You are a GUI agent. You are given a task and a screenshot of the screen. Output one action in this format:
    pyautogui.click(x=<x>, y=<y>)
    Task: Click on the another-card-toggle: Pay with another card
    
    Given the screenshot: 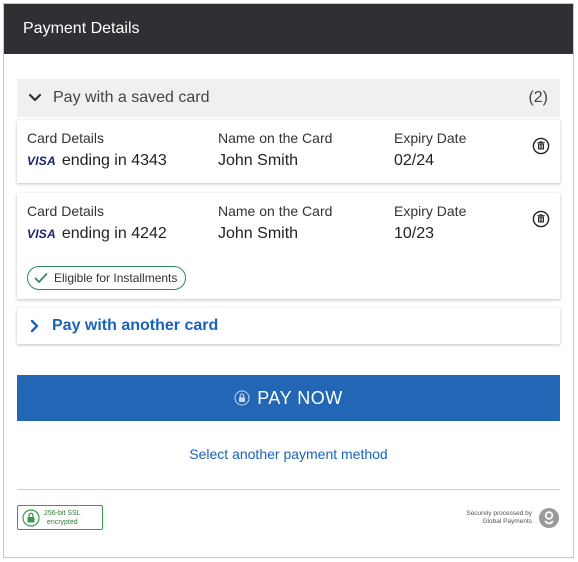 What is the action you would take?
    pyautogui.click(x=288, y=326)
    